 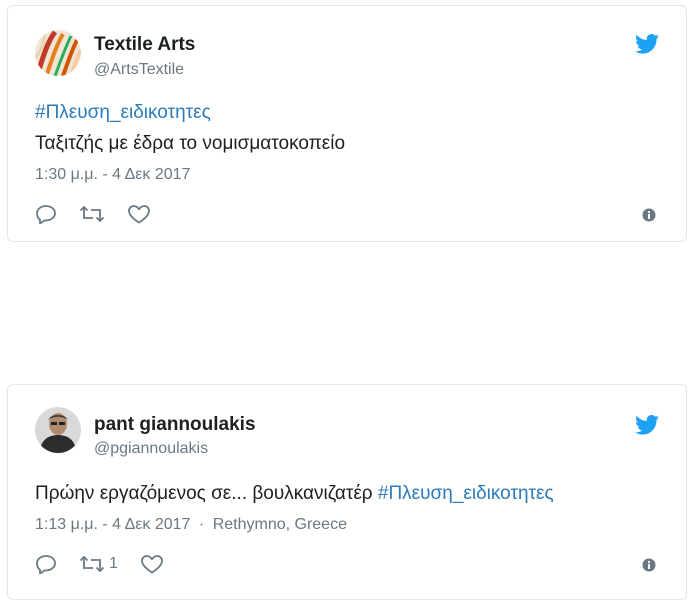 I want to click on retweet-count: 1, so click(x=113, y=563).